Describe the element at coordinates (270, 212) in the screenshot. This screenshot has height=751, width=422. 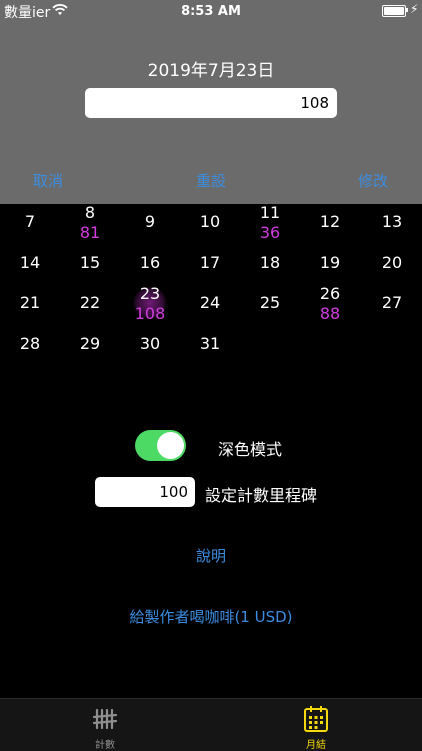
I see `calendar-day: 11` at that location.